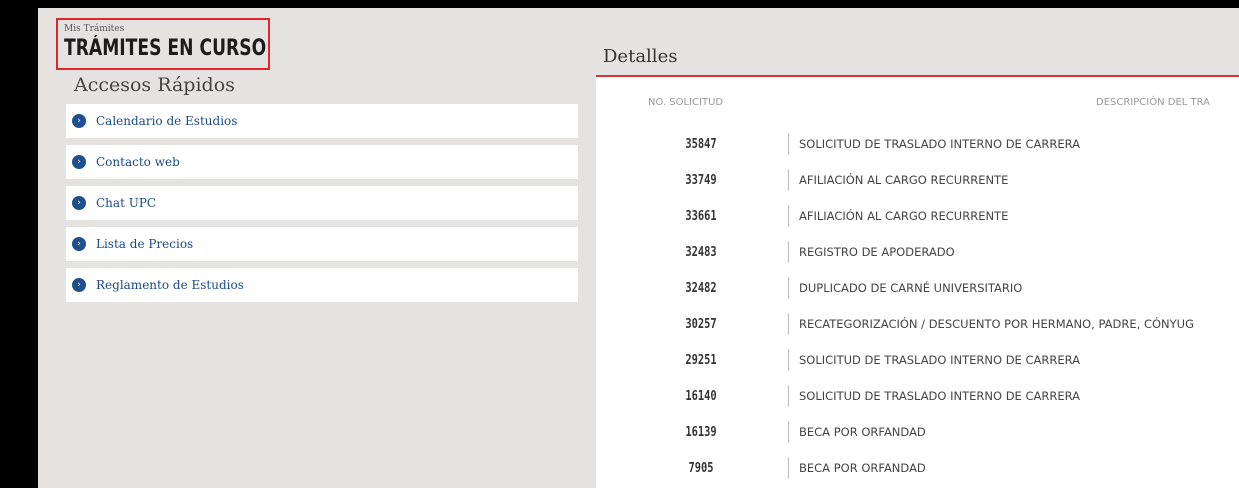  Describe the element at coordinates (701, 396) in the screenshot. I see `request-number: 16140` at that location.